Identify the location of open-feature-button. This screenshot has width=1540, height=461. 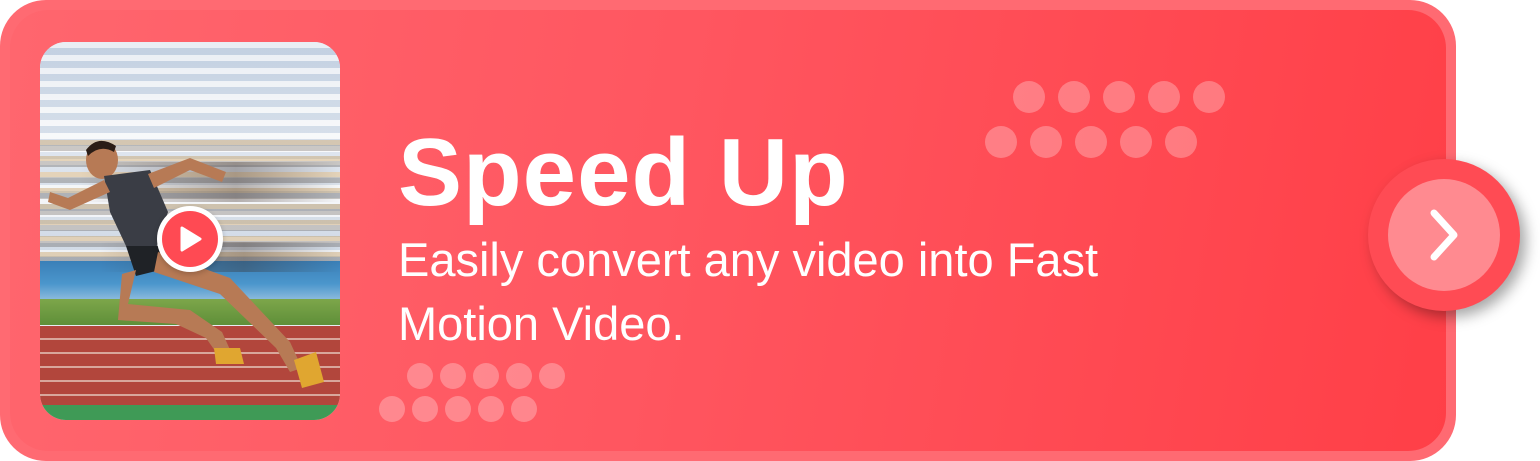
(1444, 235).